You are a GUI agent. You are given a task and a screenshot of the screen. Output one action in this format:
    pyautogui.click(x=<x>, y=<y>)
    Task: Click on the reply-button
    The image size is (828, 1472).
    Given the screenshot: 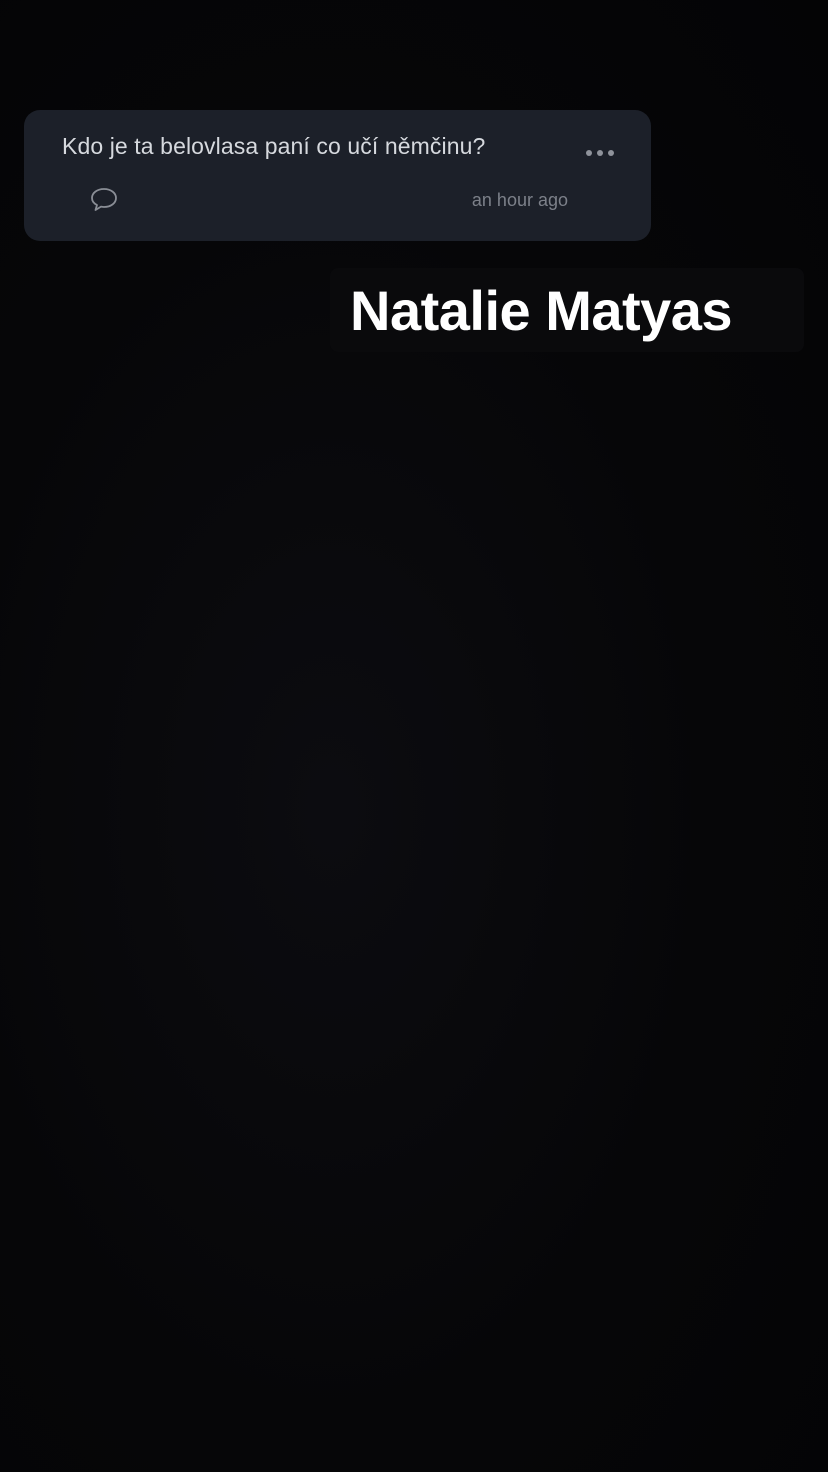 What is the action you would take?
    pyautogui.click(x=104, y=199)
    